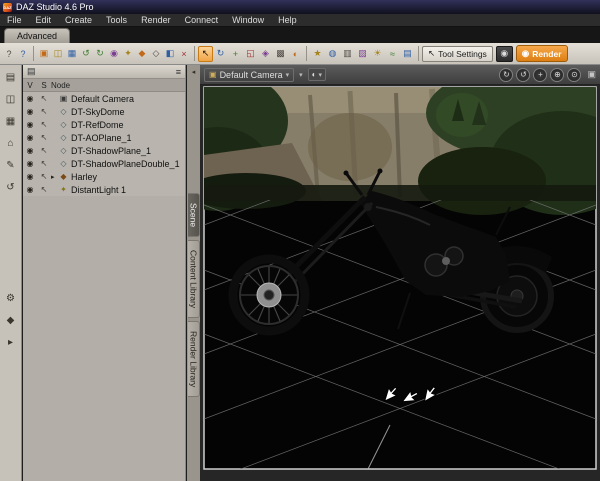  What do you see at coordinates (30, 85) in the screenshot?
I see `column-visible: V` at bounding box center [30, 85].